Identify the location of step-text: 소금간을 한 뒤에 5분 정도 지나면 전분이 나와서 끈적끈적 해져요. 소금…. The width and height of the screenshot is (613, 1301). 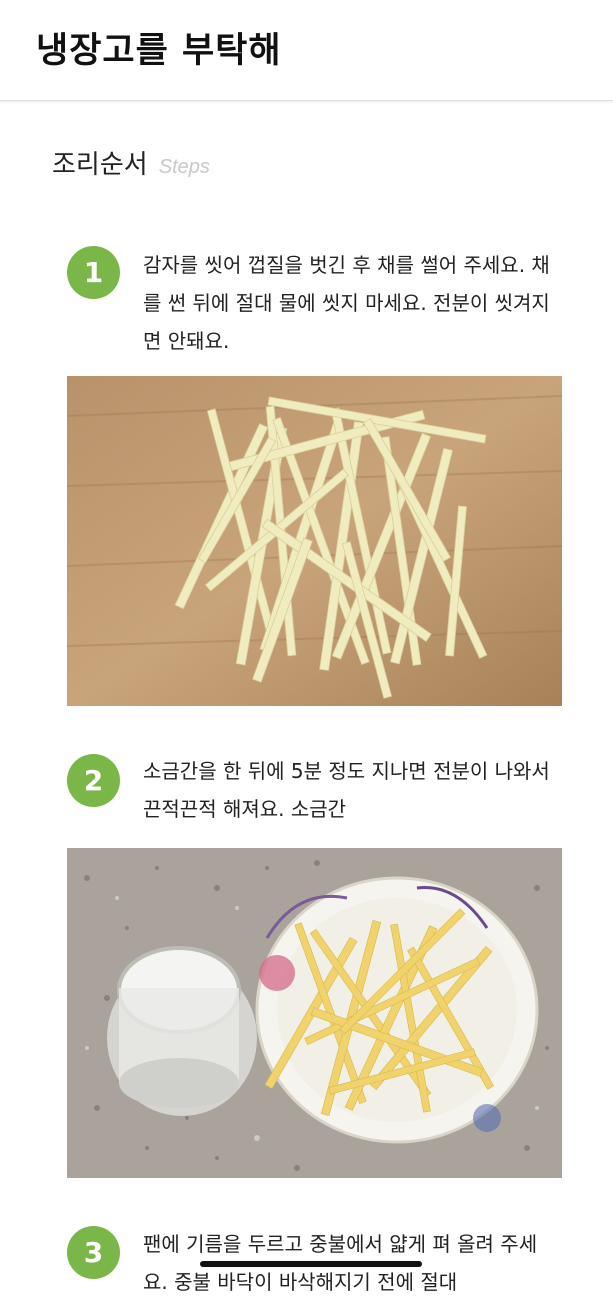
(346, 790).